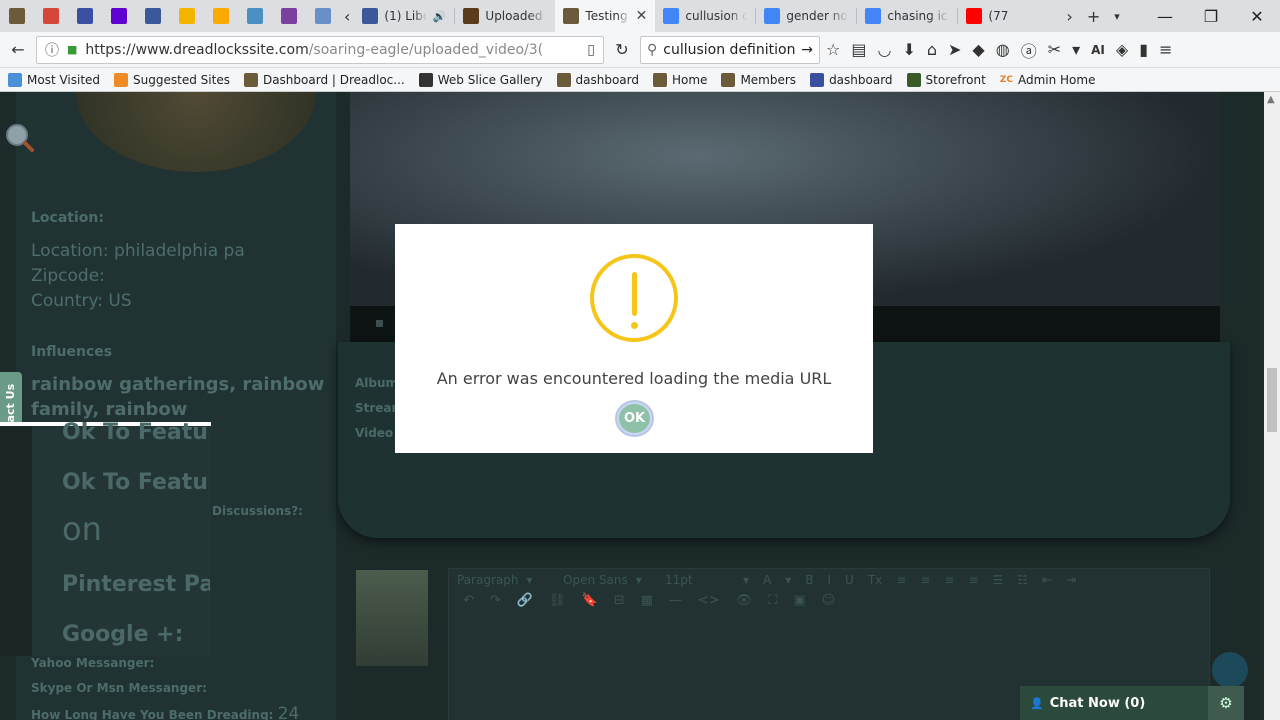  What do you see at coordinates (1029, 50) in the screenshot?
I see `toolbar-icon-8: ⓐ` at bounding box center [1029, 50].